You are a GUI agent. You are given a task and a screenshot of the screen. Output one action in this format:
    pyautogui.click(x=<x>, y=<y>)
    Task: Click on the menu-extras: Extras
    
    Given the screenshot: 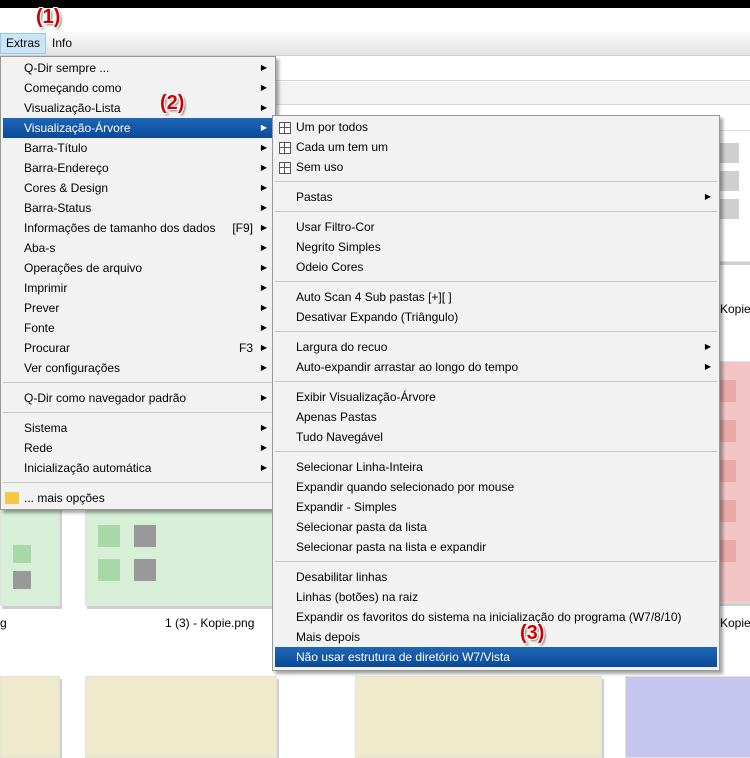 What is the action you would take?
    pyautogui.click(x=23, y=43)
    